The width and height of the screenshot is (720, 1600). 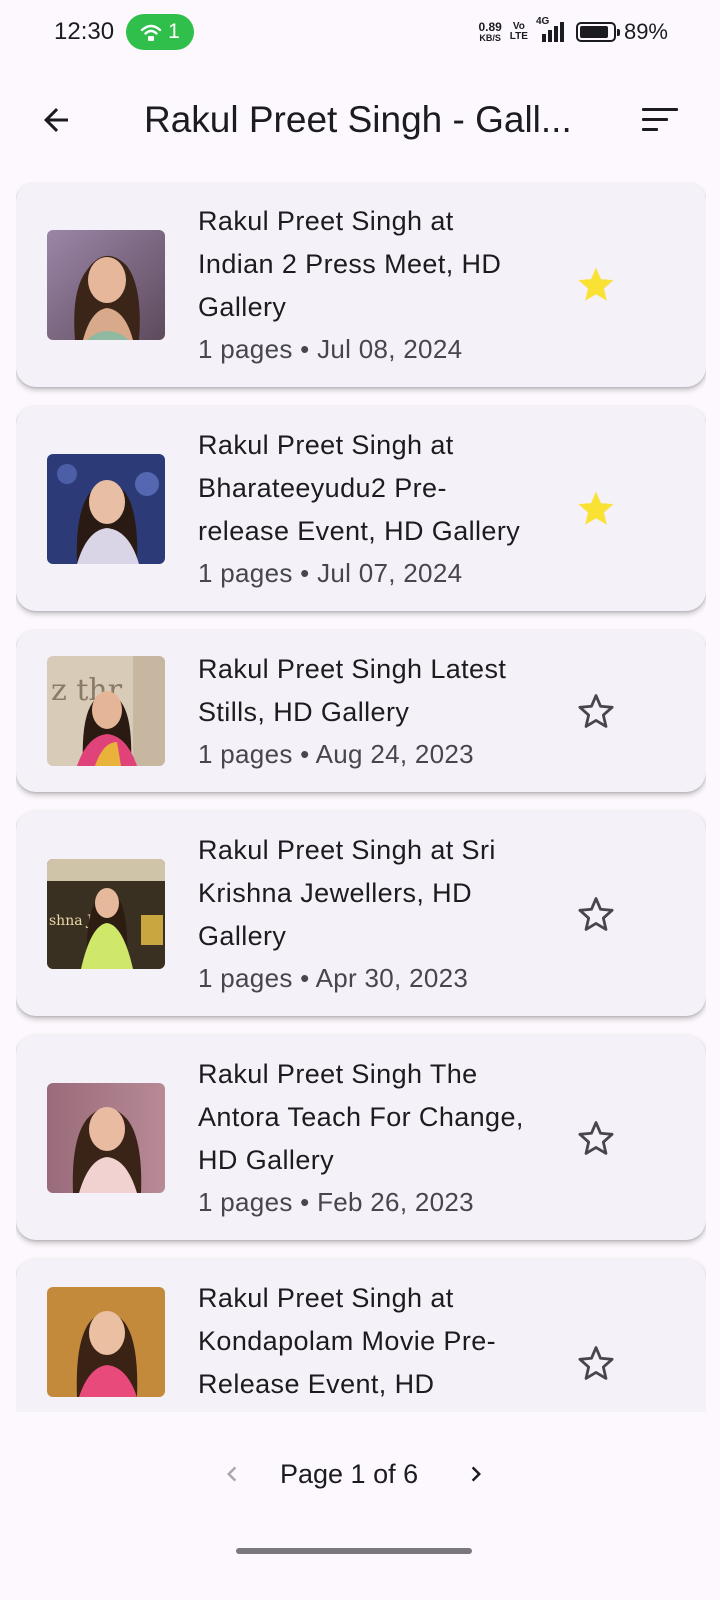 I want to click on network-speed: 0.89 KB/S, so click(x=490, y=31).